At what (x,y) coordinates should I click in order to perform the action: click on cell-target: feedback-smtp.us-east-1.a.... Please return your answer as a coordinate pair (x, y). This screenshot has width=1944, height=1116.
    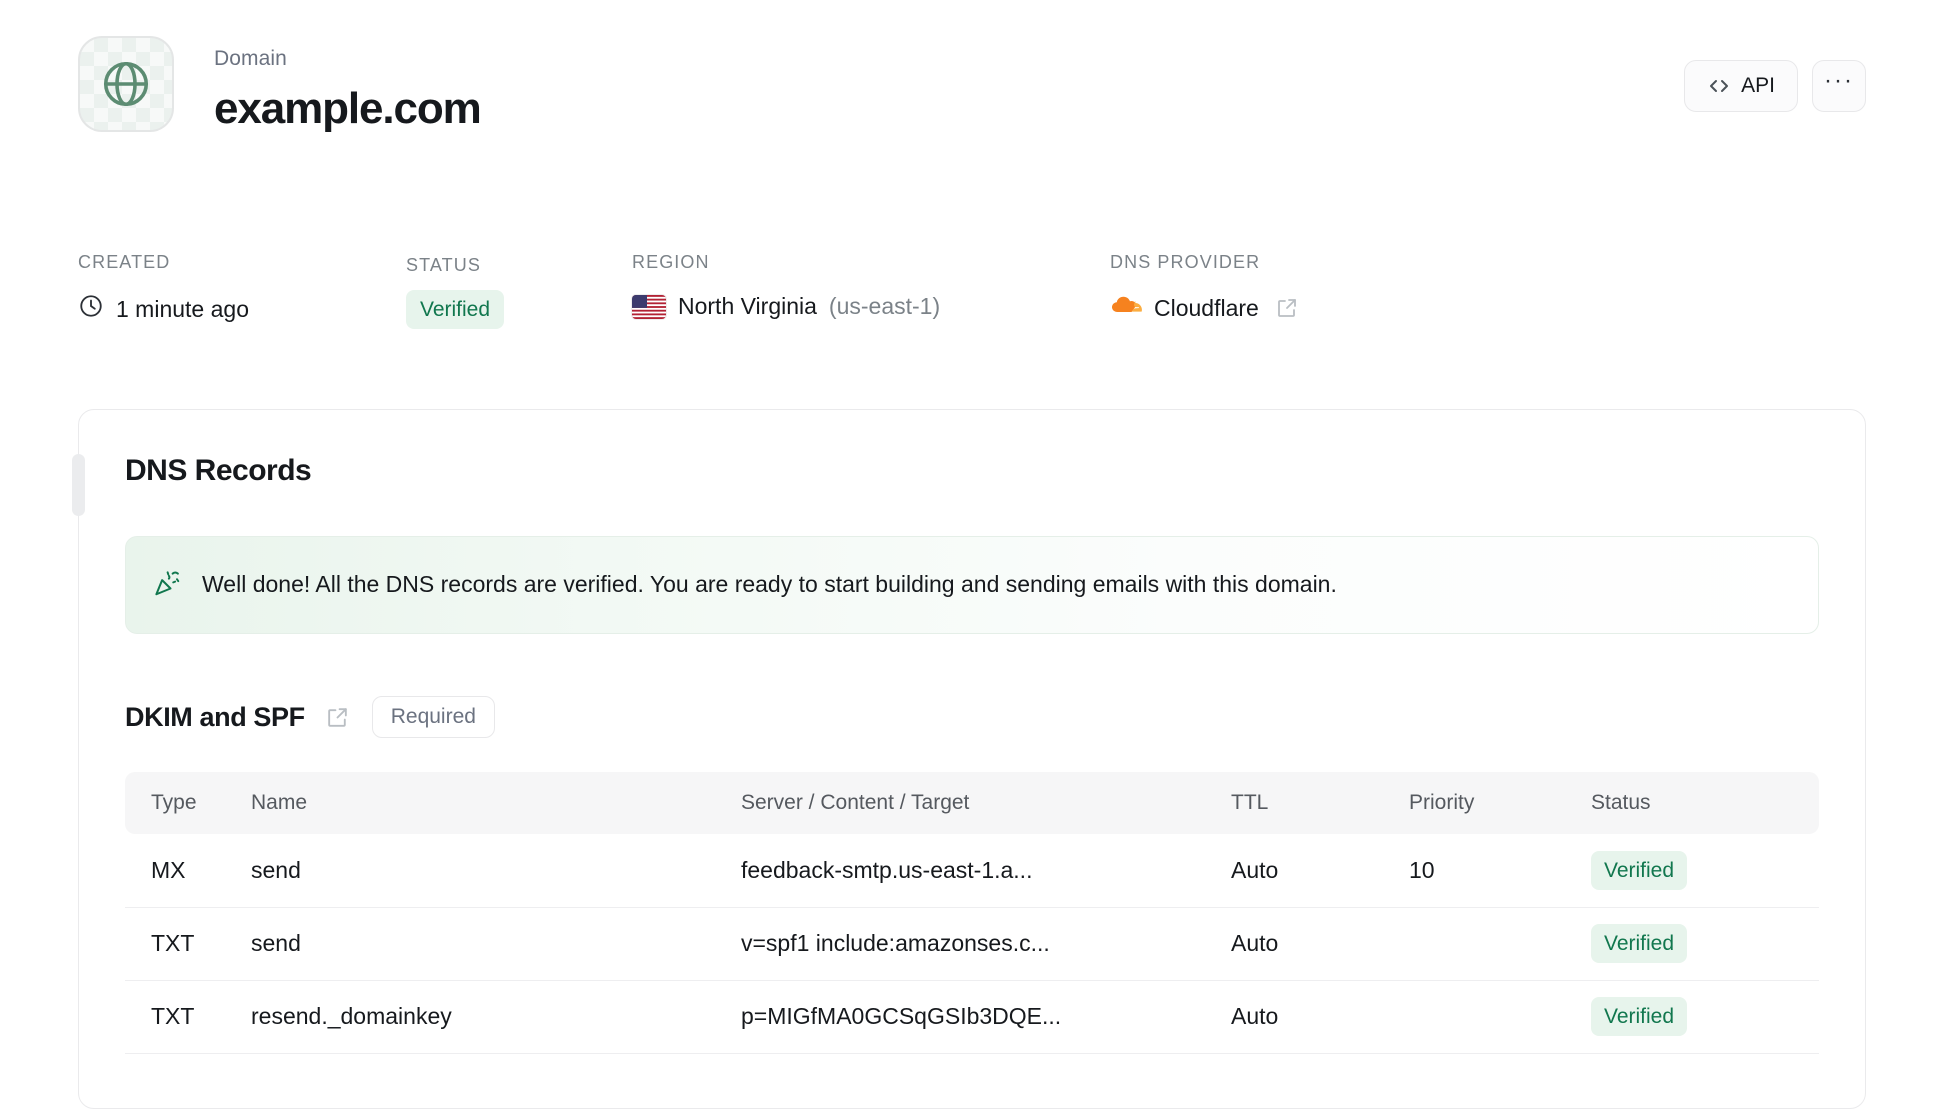
    Looking at the image, I should click on (986, 871).